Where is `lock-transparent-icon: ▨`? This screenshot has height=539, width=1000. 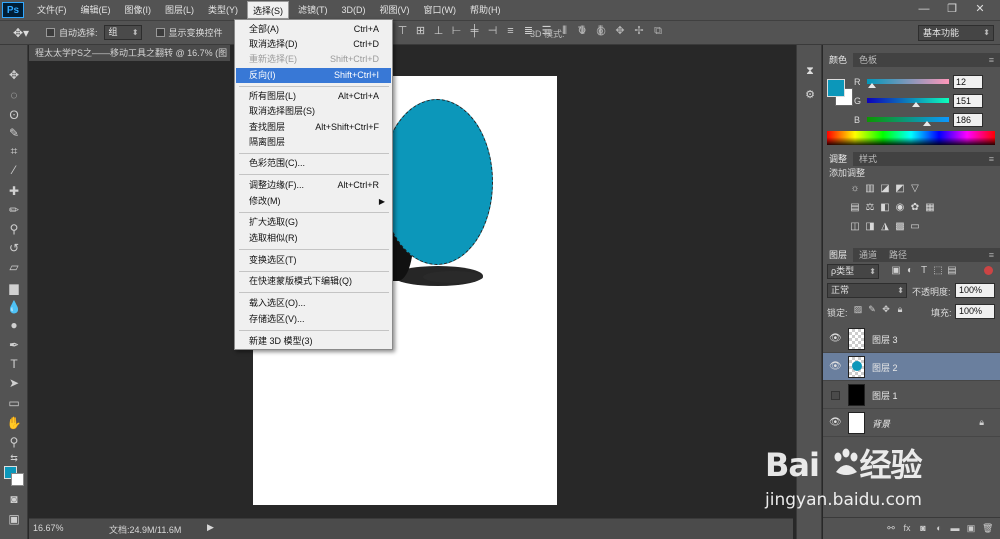
lock-transparent-icon: ▨ is located at coordinates (858, 310).